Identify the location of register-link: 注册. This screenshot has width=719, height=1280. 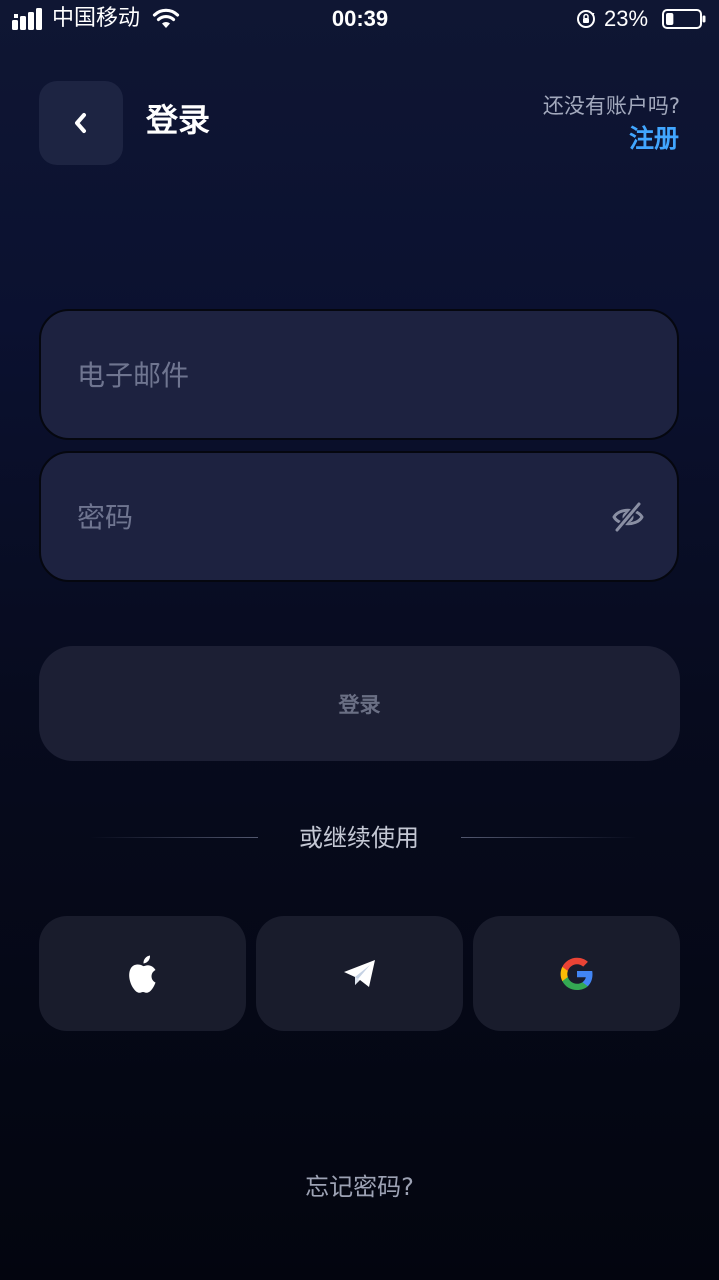
(654, 139).